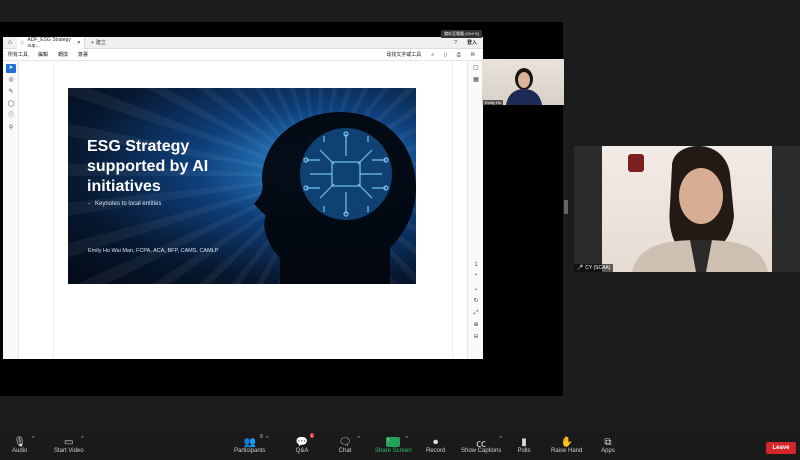 The width and height of the screenshot is (800, 460). What do you see at coordinates (11, 104) in the screenshot?
I see `shape-icon: ◯` at bounding box center [11, 104].